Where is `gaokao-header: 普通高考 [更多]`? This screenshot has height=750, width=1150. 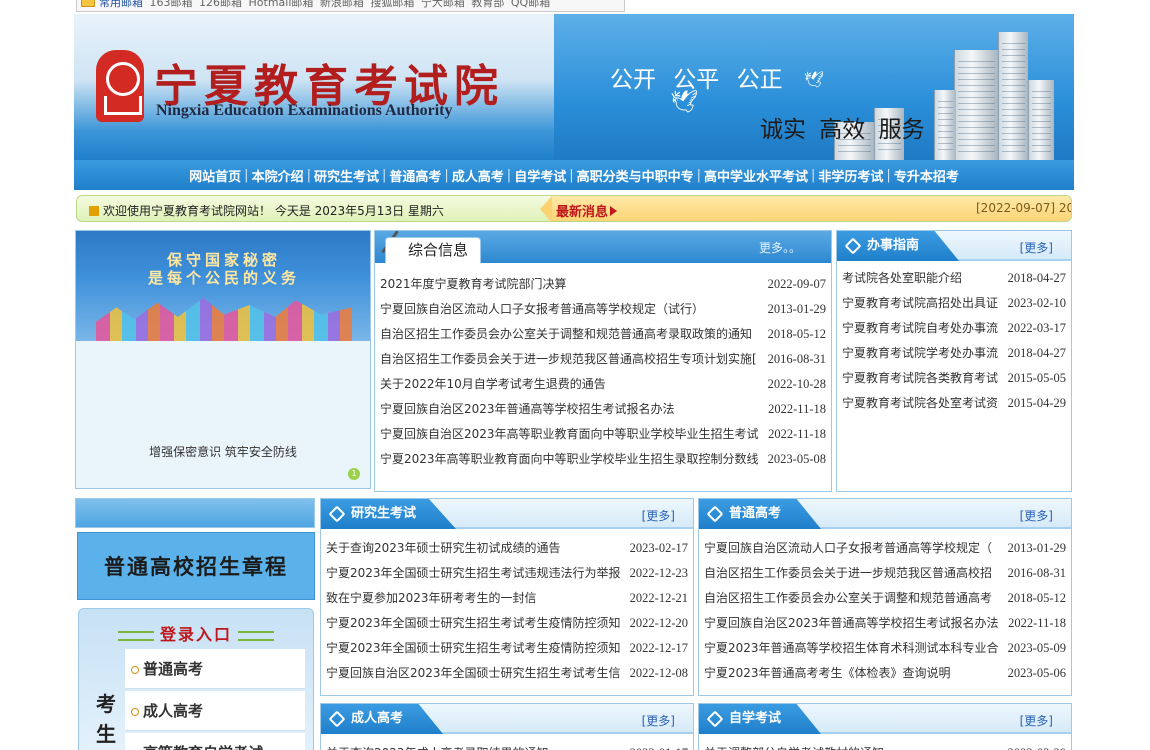 gaokao-header: 普通高考 [更多] is located at coordinates (885, 514).